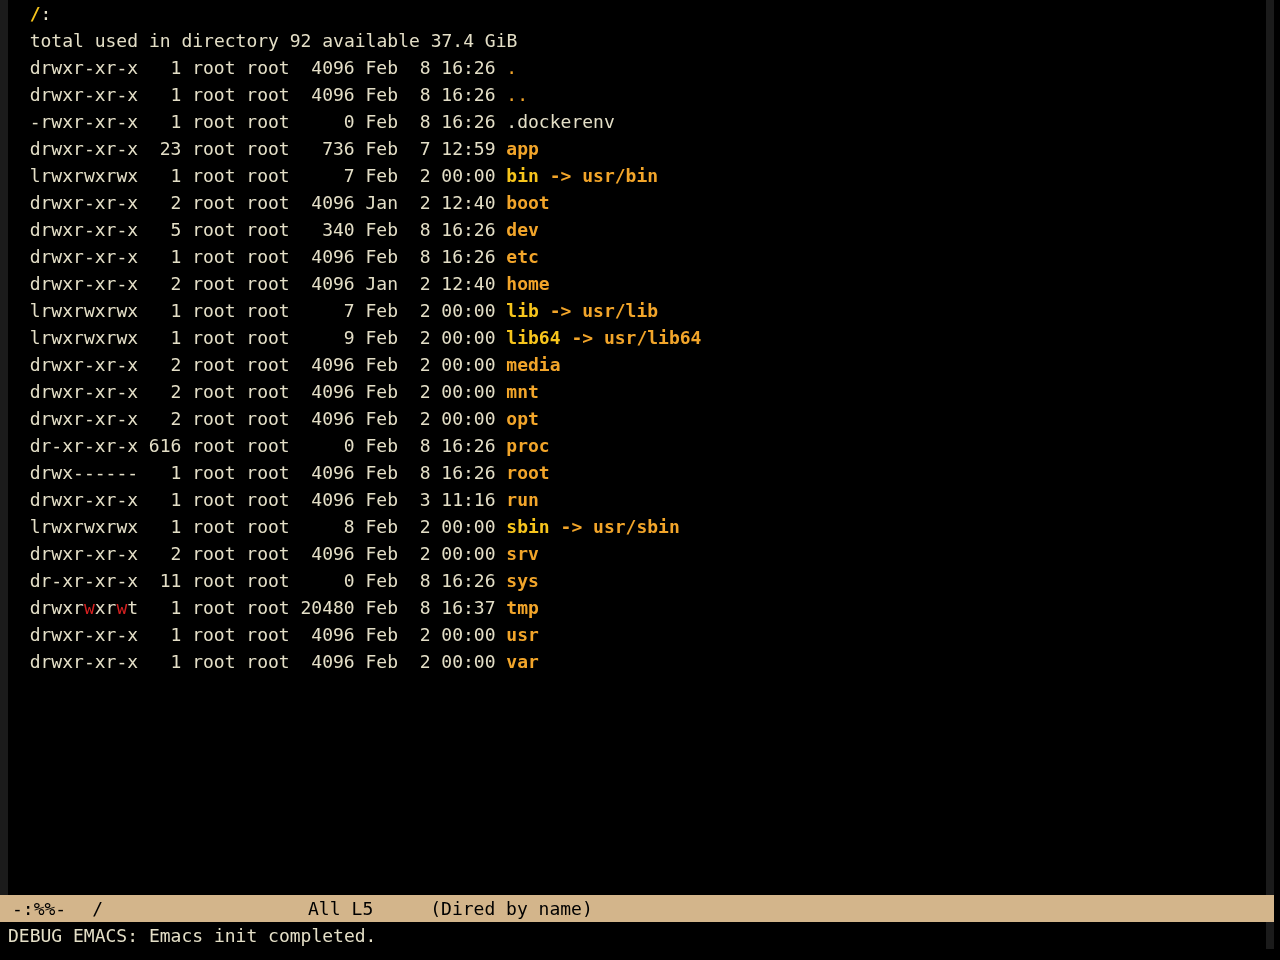  Describe the element at coordinates (528, 472) in the screenshot. I see `file-name: root` at that location.